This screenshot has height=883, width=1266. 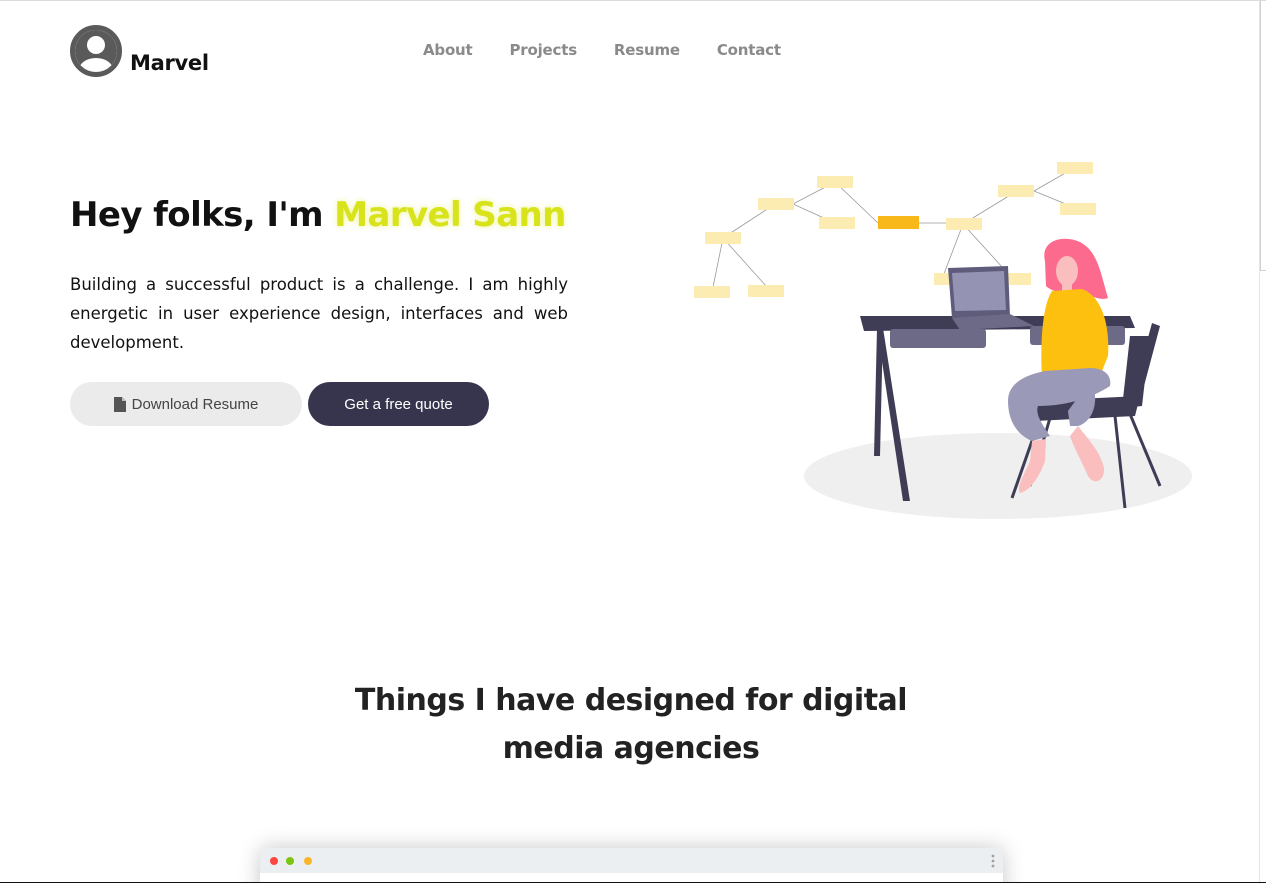 I want to click on main-nav: About Projects Resume Contact, so click(x=620, y=50).